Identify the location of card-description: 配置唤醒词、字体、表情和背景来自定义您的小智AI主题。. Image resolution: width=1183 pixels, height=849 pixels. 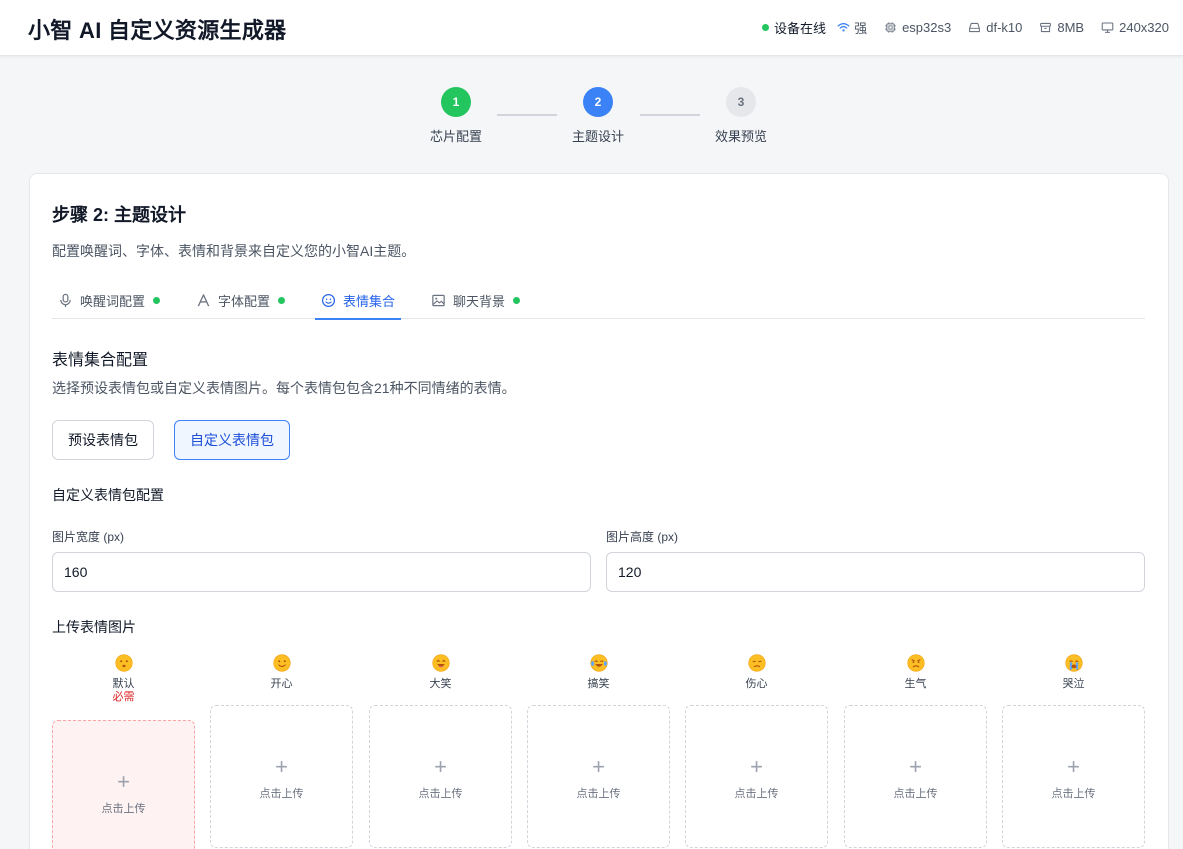
(234, 251).